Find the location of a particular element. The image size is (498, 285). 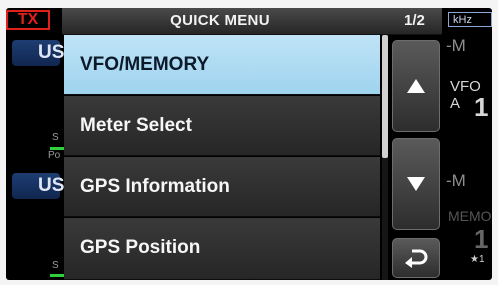

menu-item-label: VFO/MEMORY is located at coordinates (145, 64).